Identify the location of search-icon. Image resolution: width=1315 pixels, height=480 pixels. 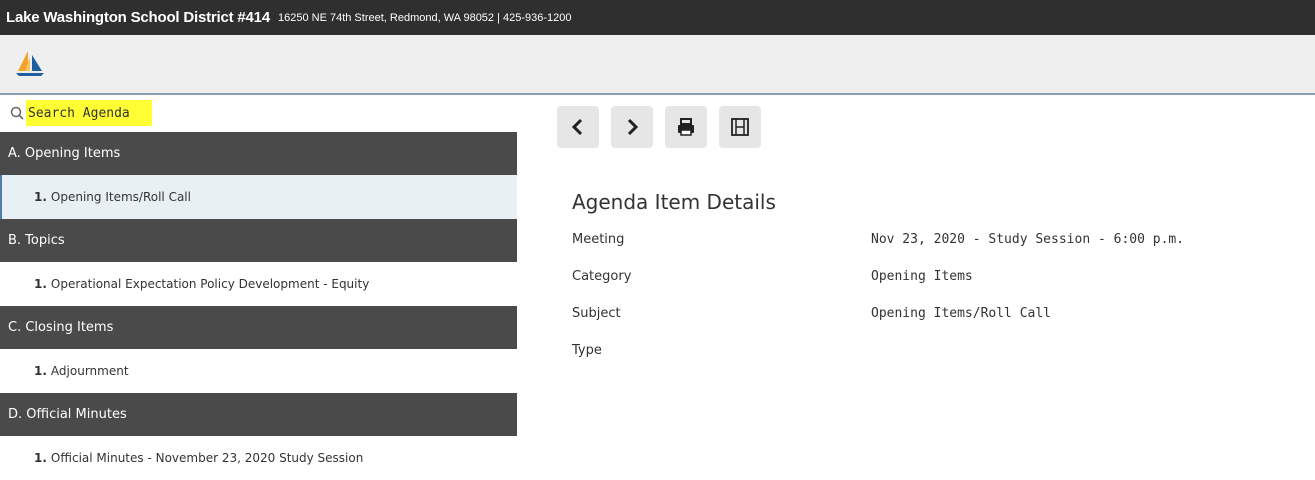
(17, 113).